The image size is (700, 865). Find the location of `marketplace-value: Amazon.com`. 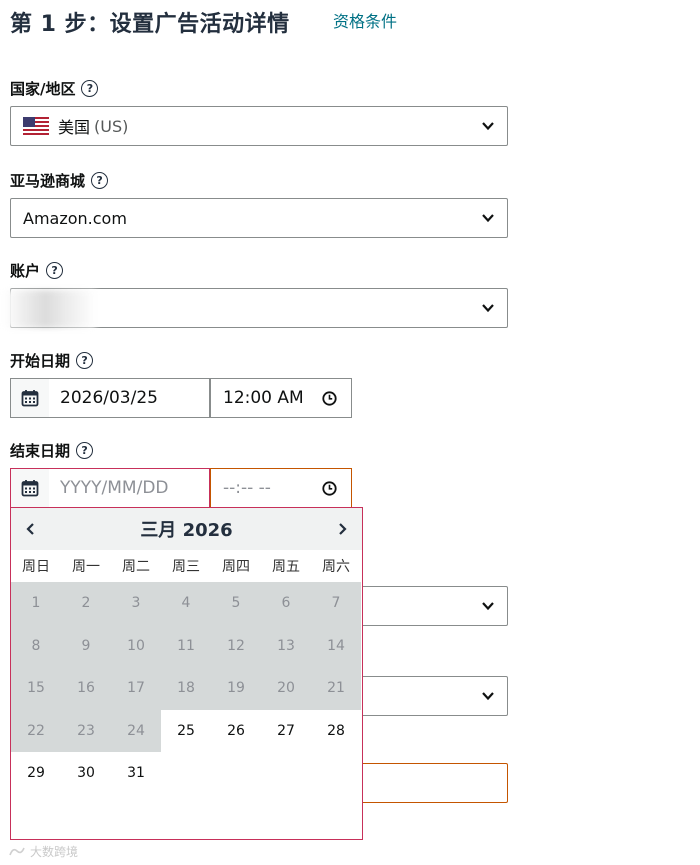

marketplace-value: Amazon.com is located at coordinates (75, 218).